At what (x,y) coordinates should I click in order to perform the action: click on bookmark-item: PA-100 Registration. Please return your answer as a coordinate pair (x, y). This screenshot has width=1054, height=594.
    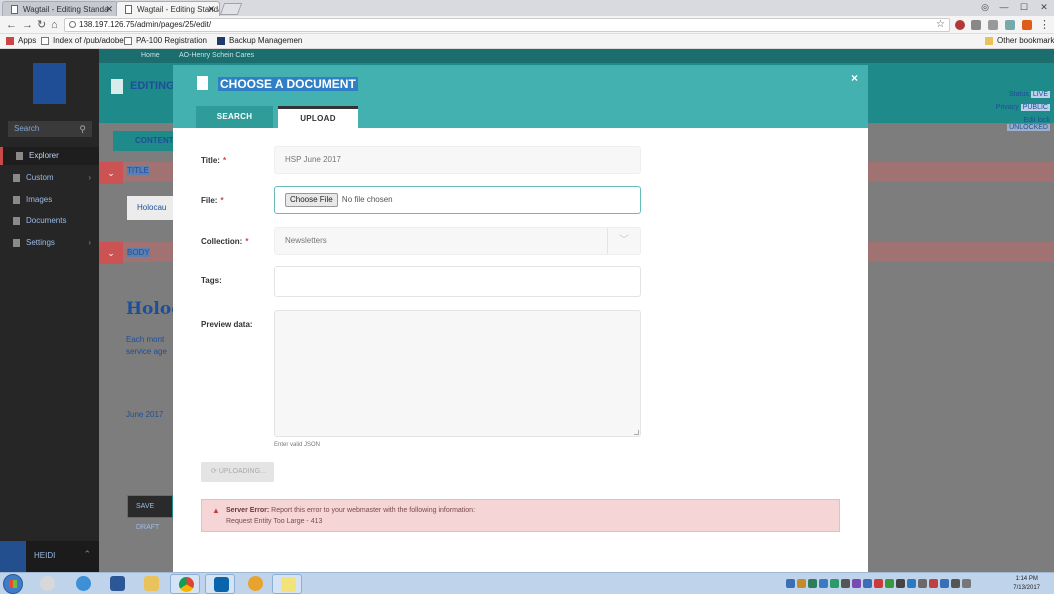
    Looking at the image, I should click on (165, 41).